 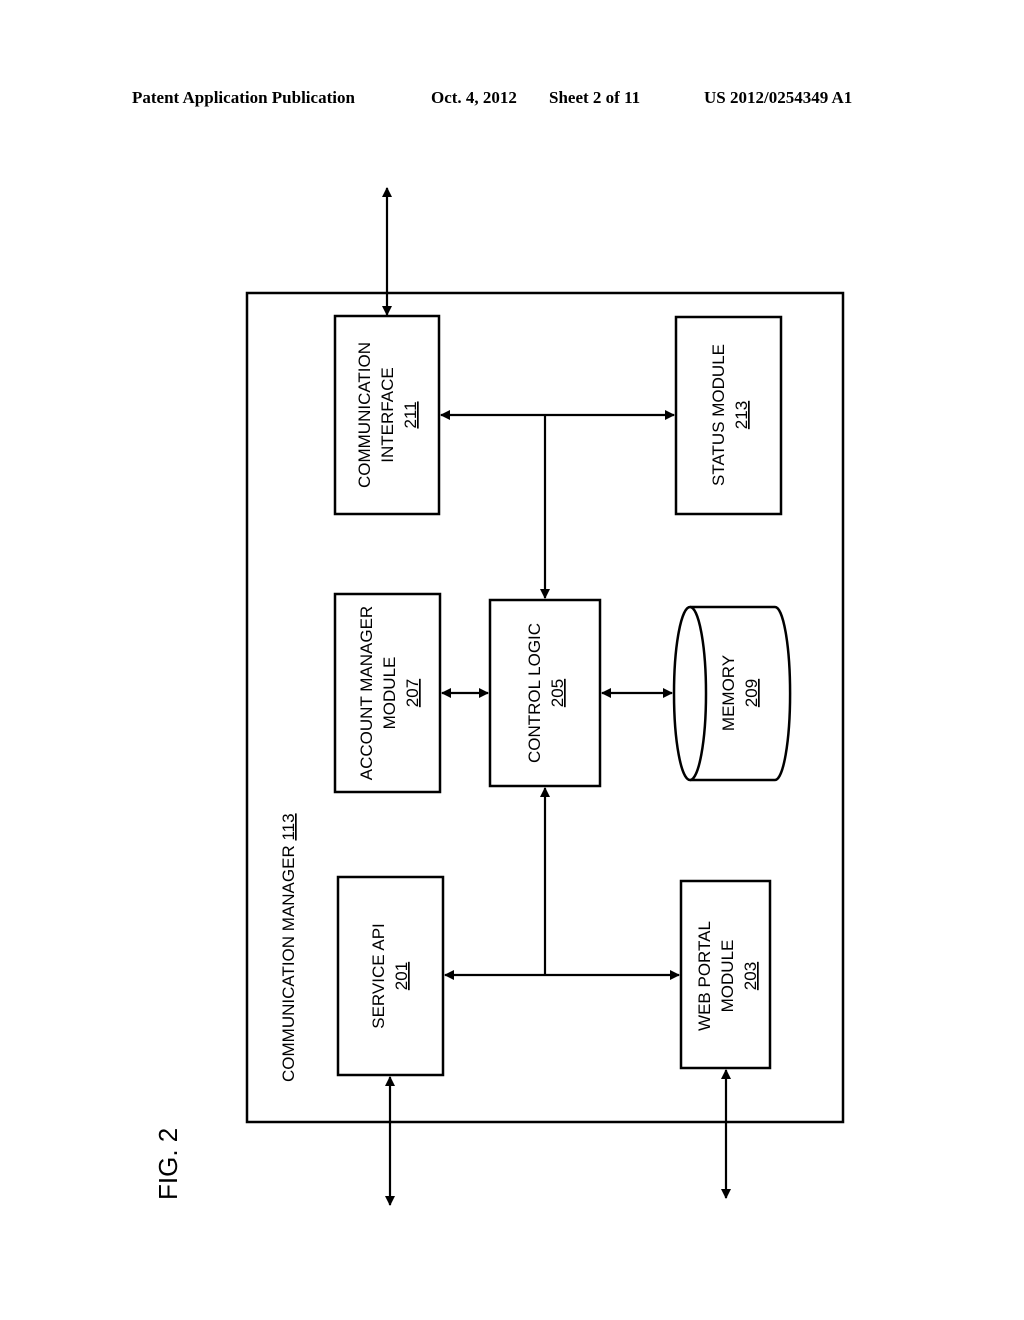 What do you see at coordinates (741, 415) in the screenshot?
I see `ref-213: 213` at bounding box center [741, 415].